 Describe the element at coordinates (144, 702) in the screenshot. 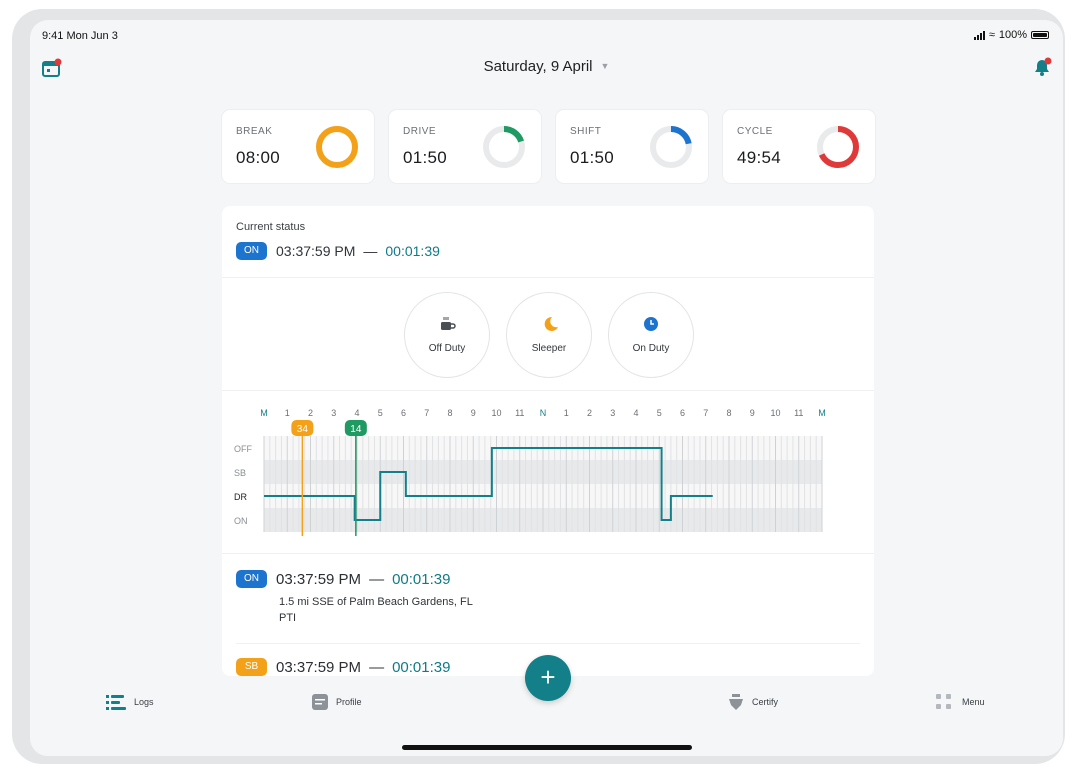

I see `tab-logs-label: Logs` at that location.